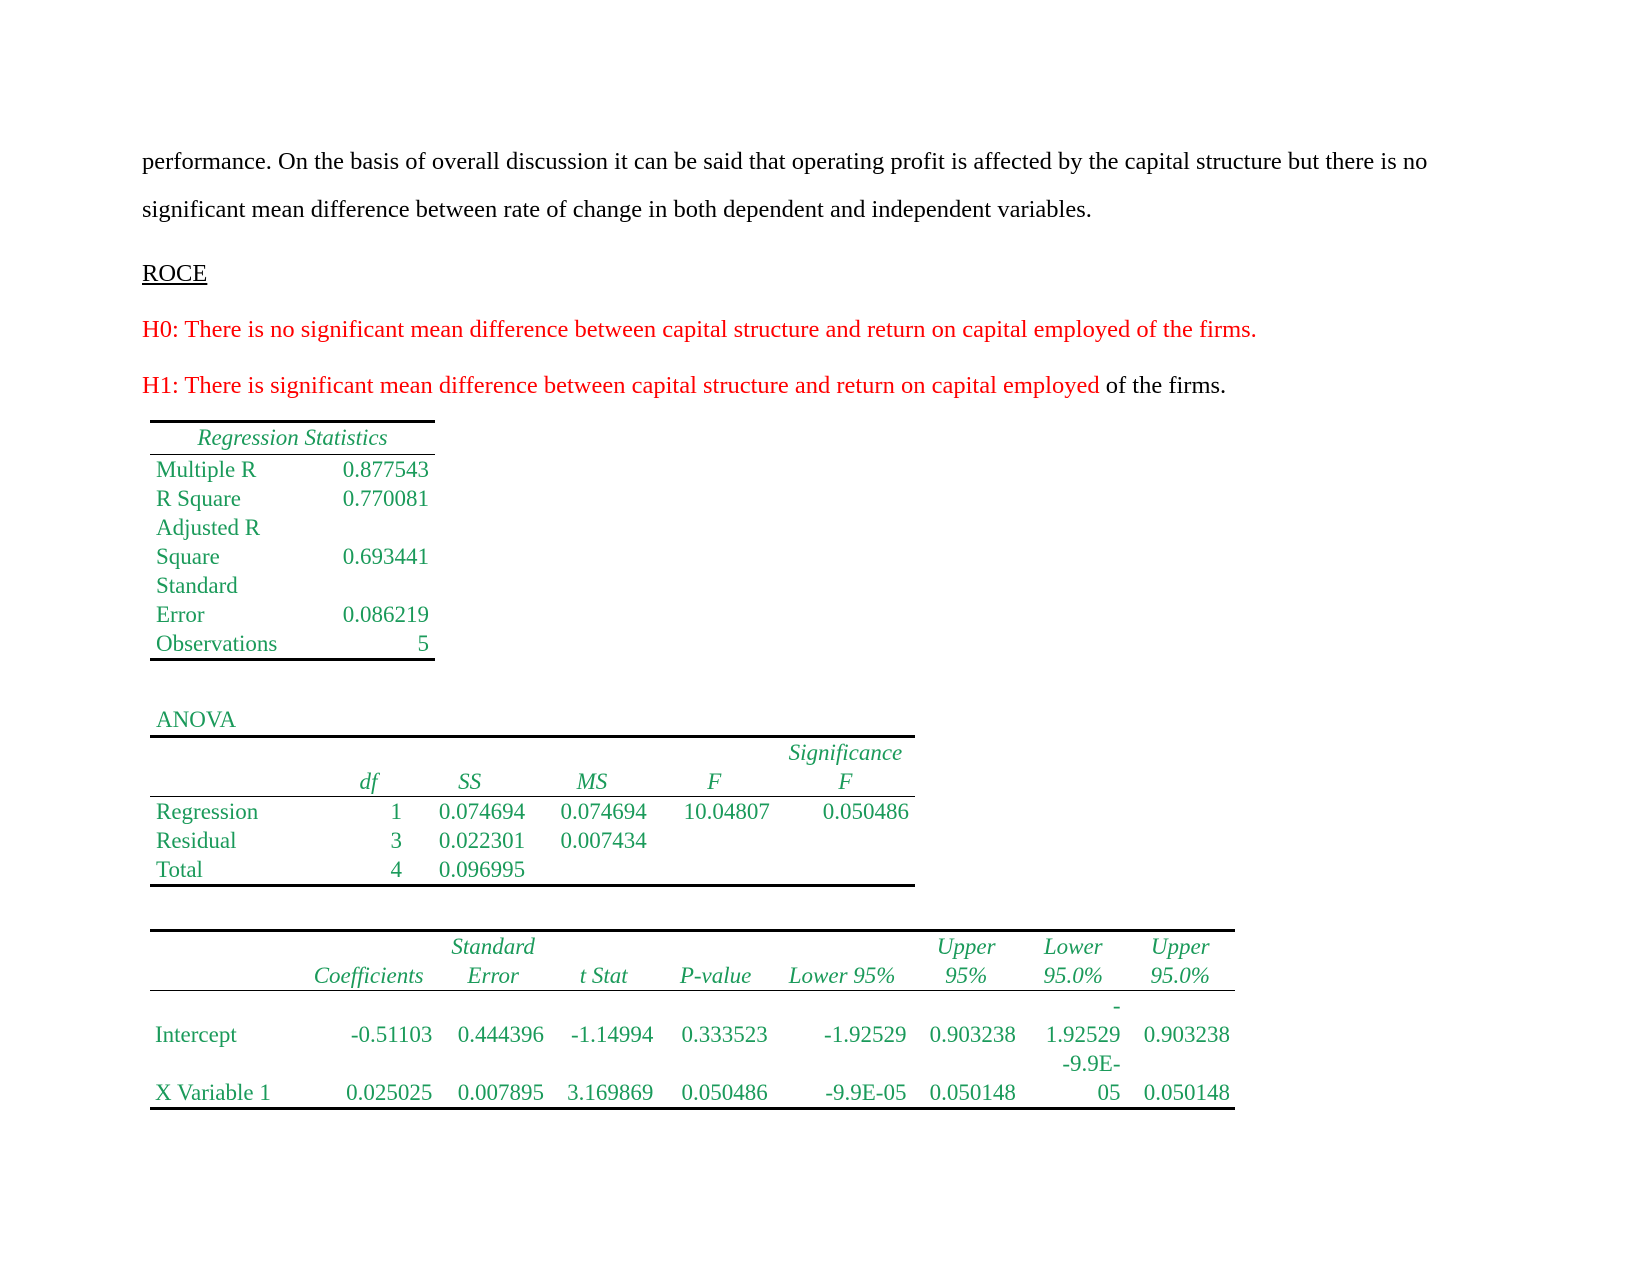  I want to click on coef-row-lower-95-0-x-variable-1-line2: 05, so click(1109, 1092).